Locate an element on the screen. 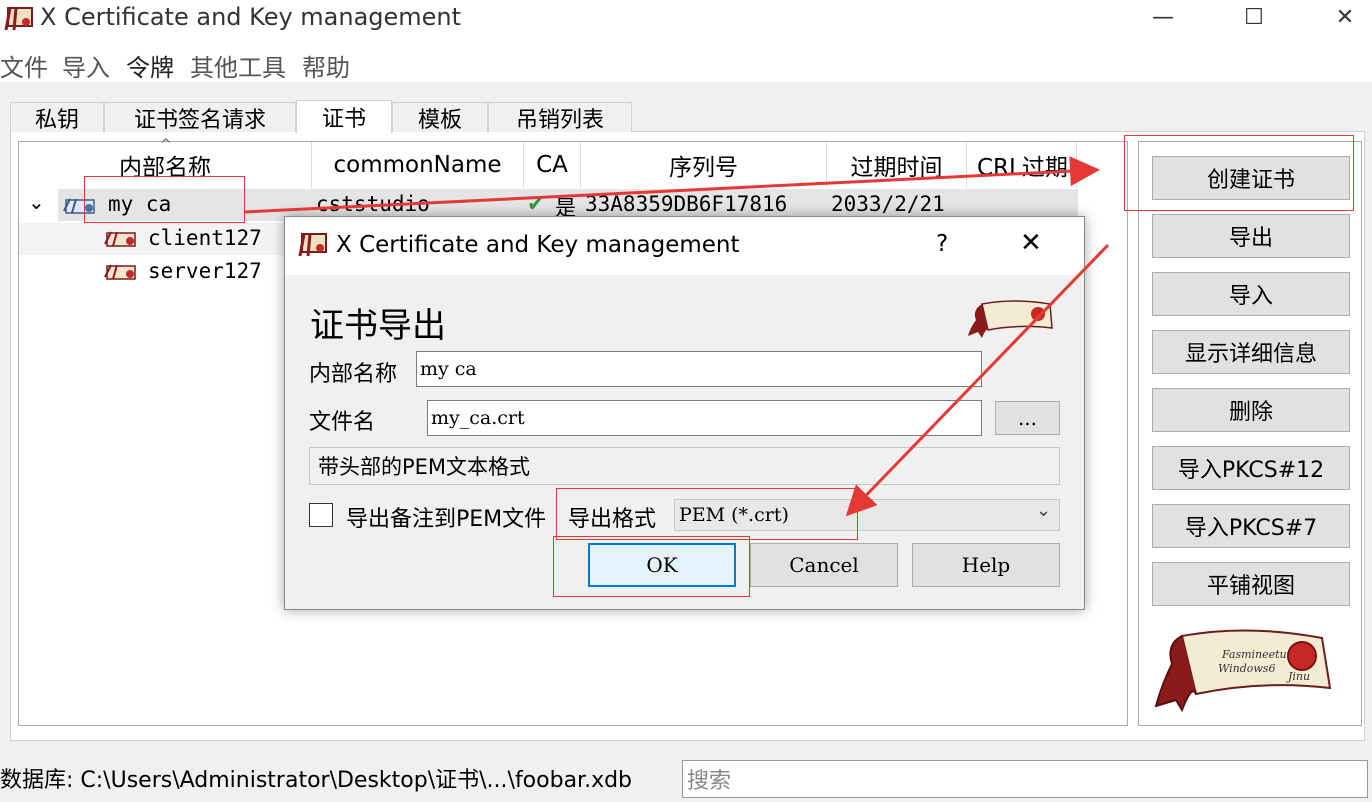 The width and height of the screenshot is (1372, 802). tree-item-serial: 33A8359DB6F17816 is located at coordinates (686, 204).